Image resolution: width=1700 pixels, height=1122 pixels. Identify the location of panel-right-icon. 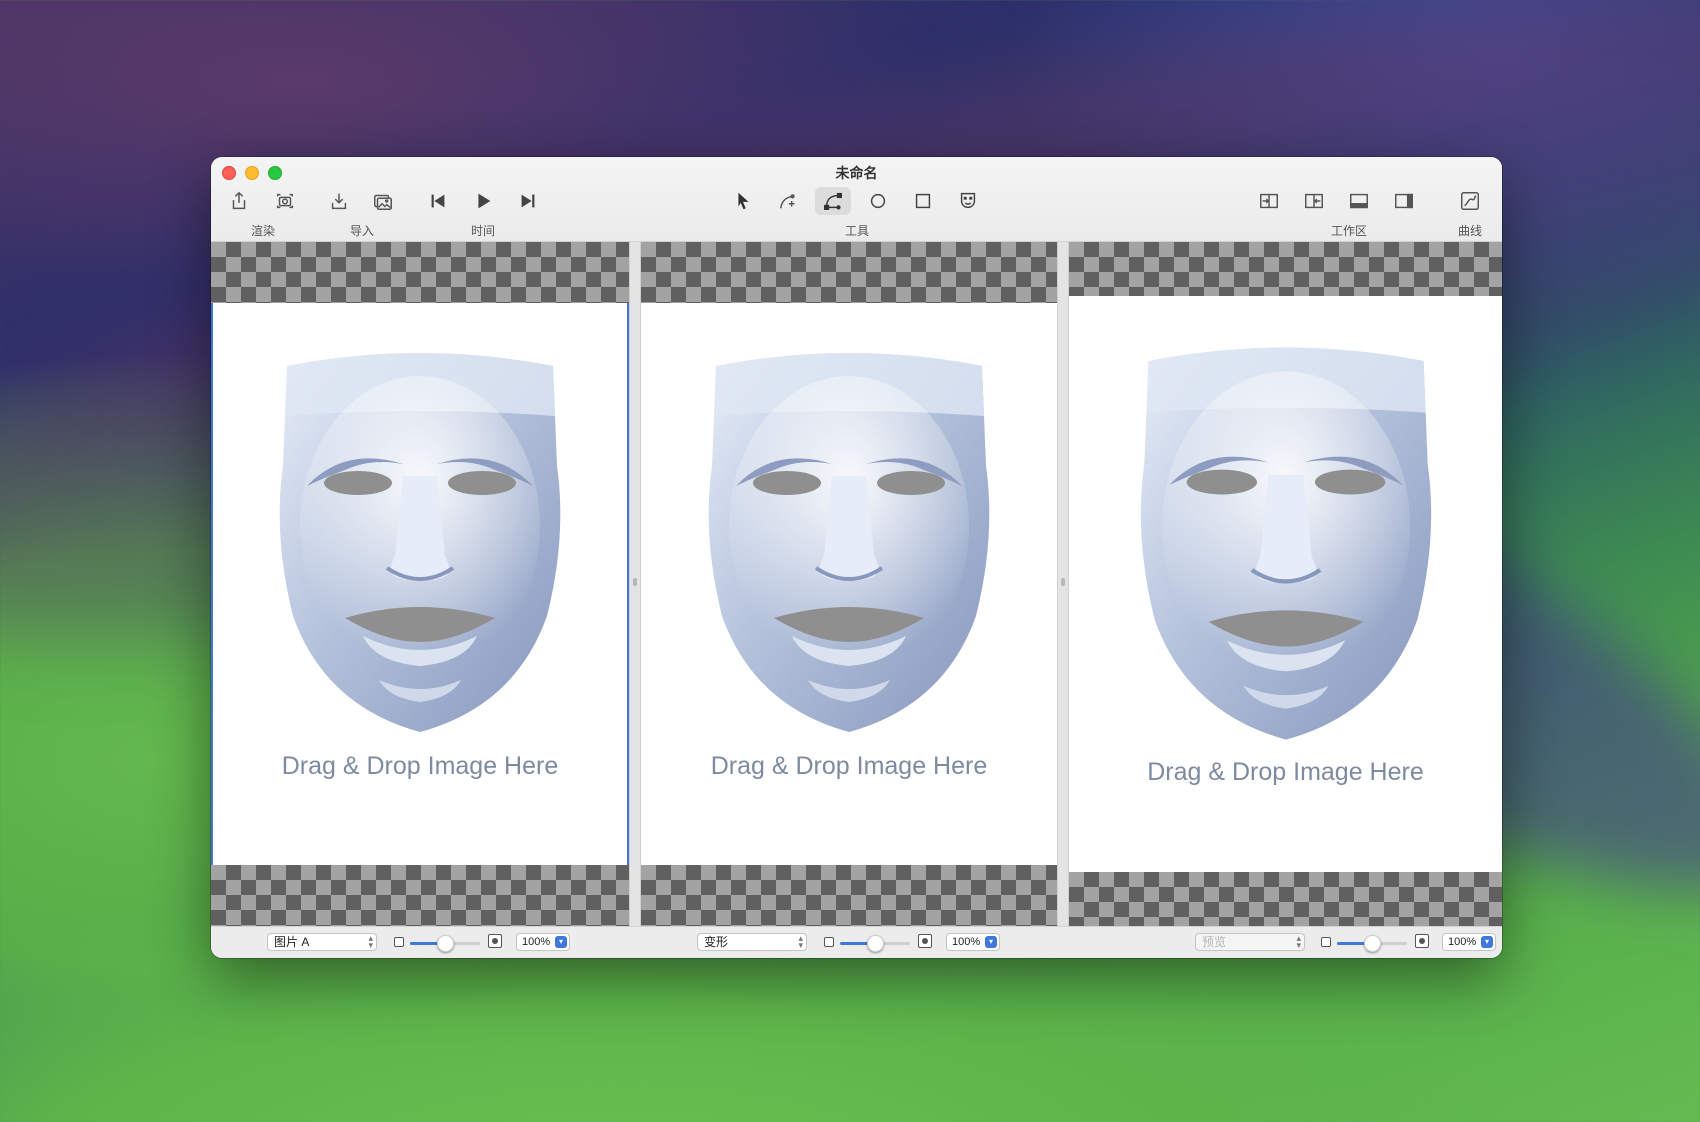
(1404, 201).